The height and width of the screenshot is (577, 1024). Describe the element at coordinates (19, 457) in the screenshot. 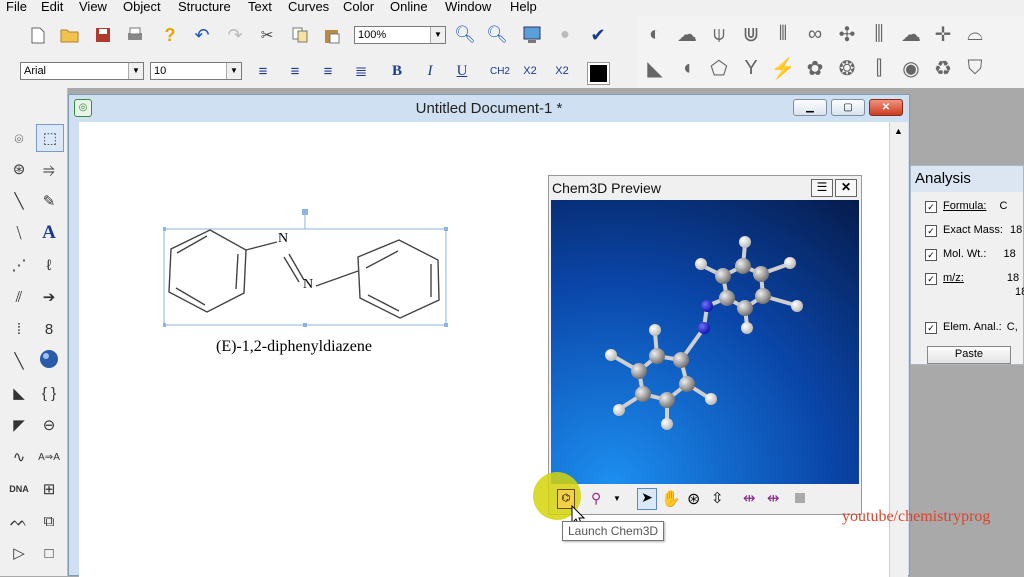

I see `chain-tool-icon: ∿` at that location.